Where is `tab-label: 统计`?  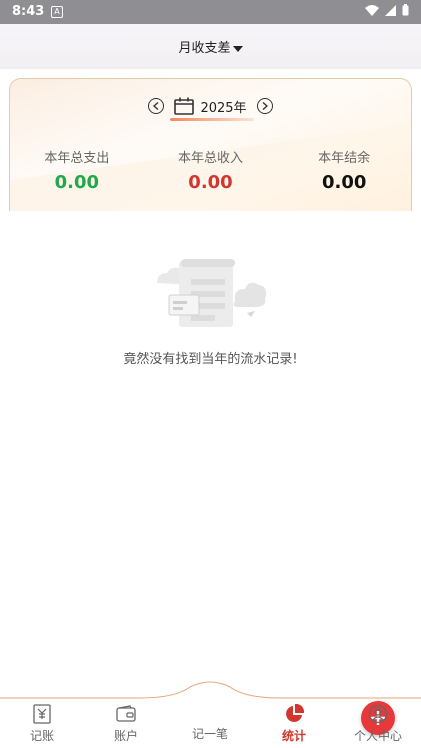 tab-label: 统计 is located at coordinates (293, 736).